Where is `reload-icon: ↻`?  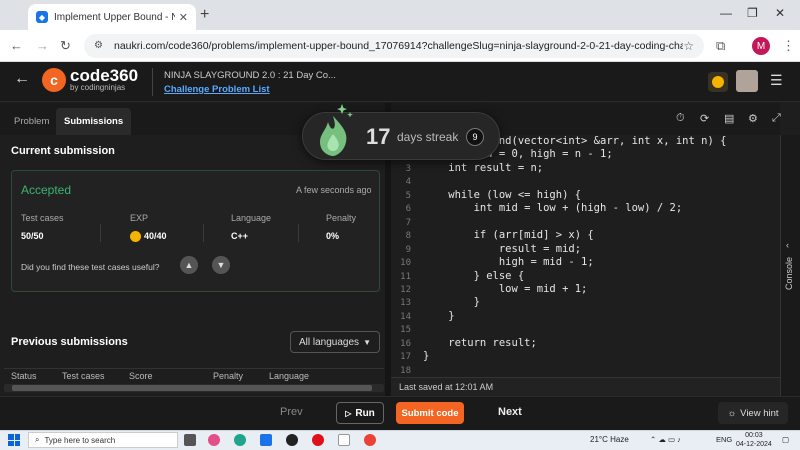
reload-icon: ↻ is located at coordinates (65, 46).